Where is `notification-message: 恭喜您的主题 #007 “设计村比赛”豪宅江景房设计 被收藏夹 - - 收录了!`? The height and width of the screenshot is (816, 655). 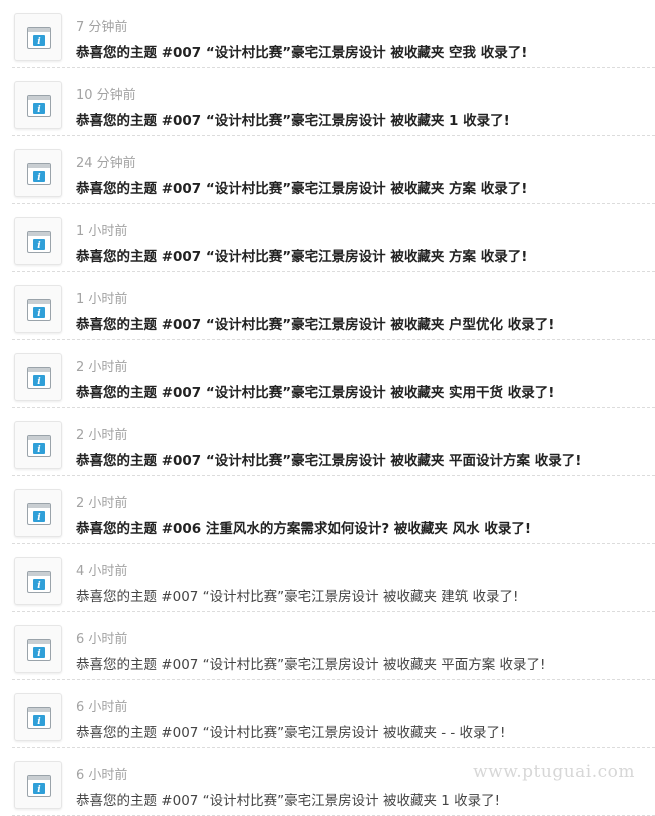 notification-message: 恭喜您的主题 #007 “设计村比赛”豪宅江景房设计 被收藏夹 - - 收录了! is located at coordinates (290, 733).